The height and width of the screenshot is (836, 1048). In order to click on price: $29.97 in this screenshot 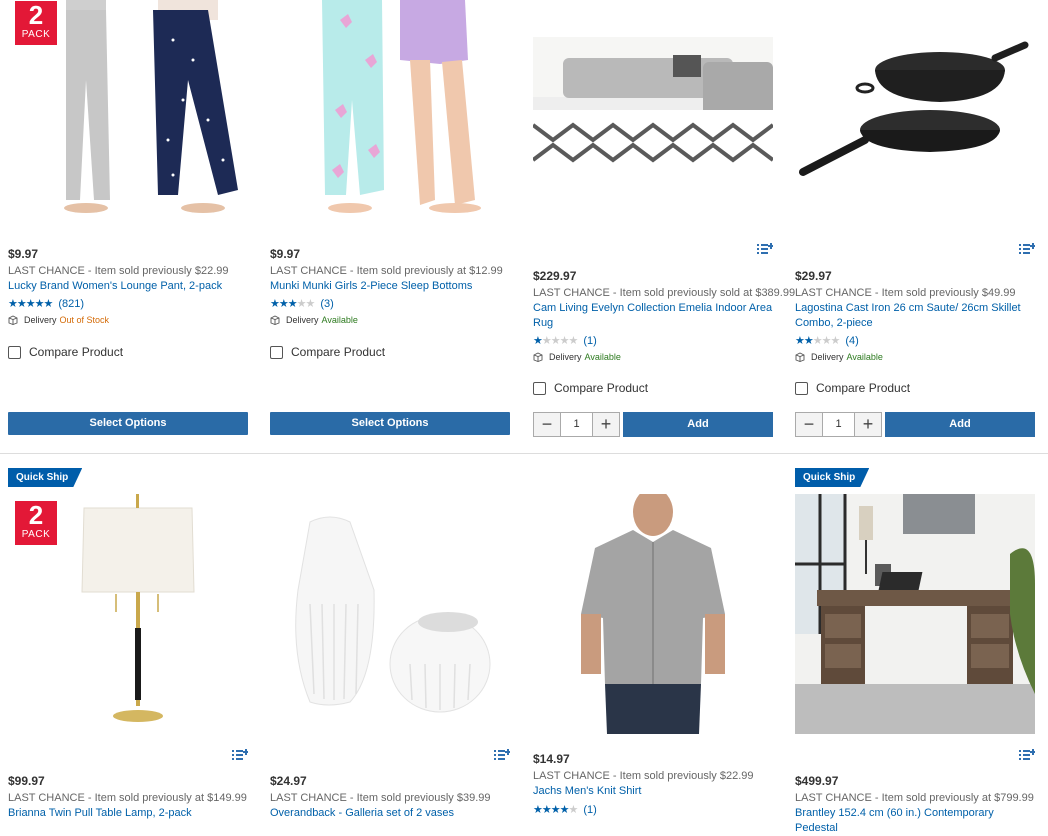, I will do `click(813, 276)`.